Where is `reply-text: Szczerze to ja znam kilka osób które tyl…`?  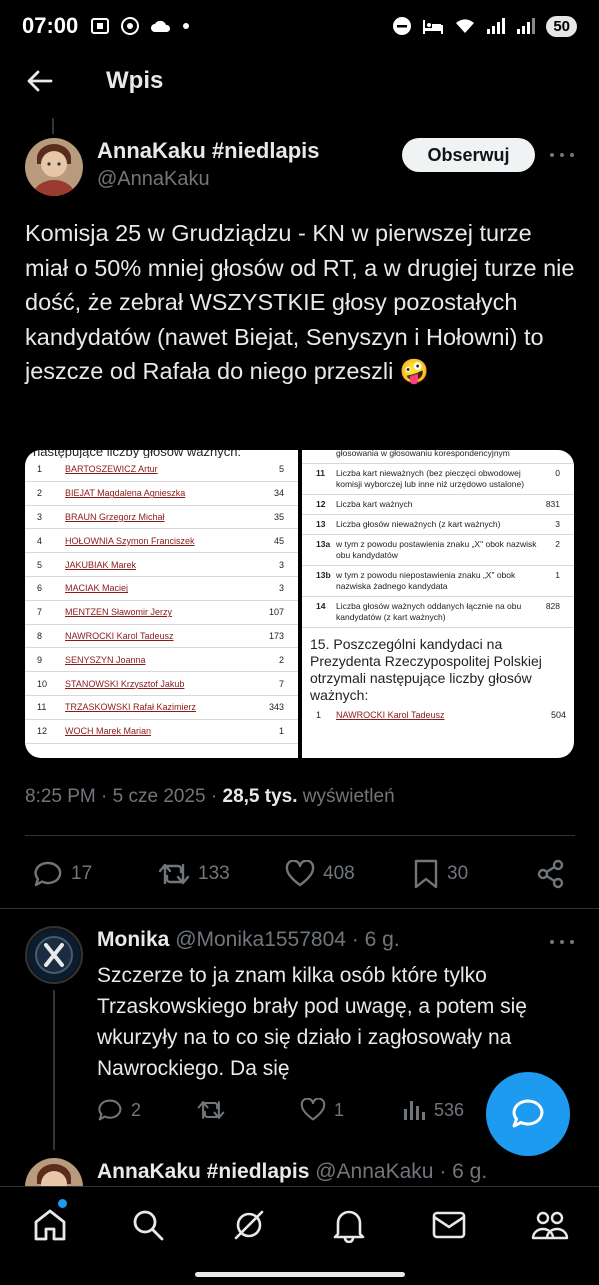 reply-text: Szczerze to ja znam kilka osób które tyl… is located at coordinates (312, 1022).